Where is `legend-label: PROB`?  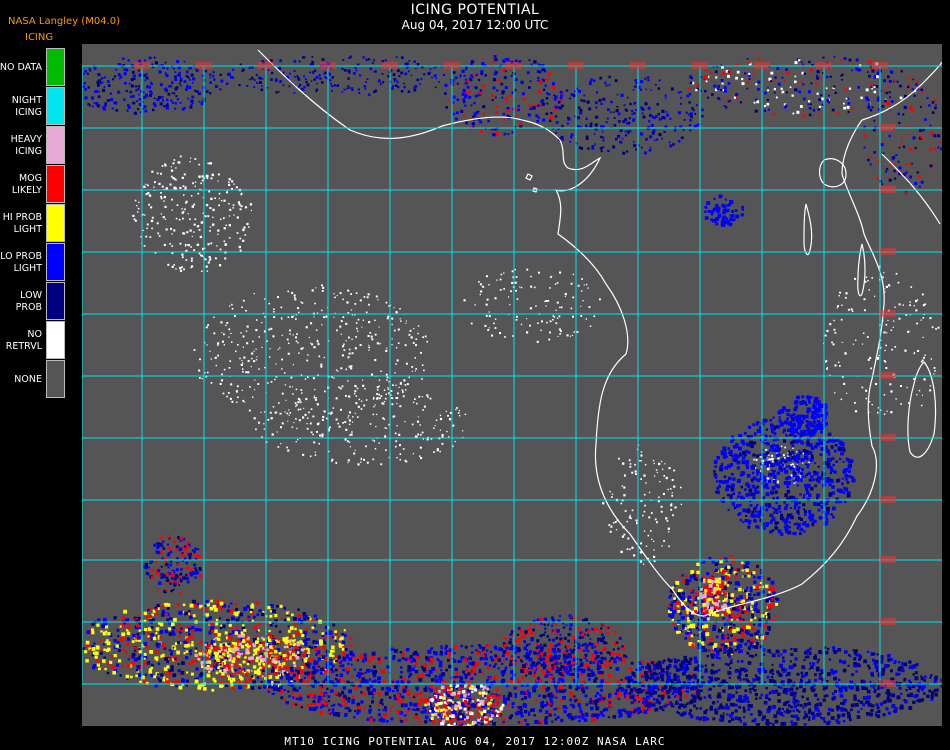
legend-label: PROB is located at coordinates (28, 307).